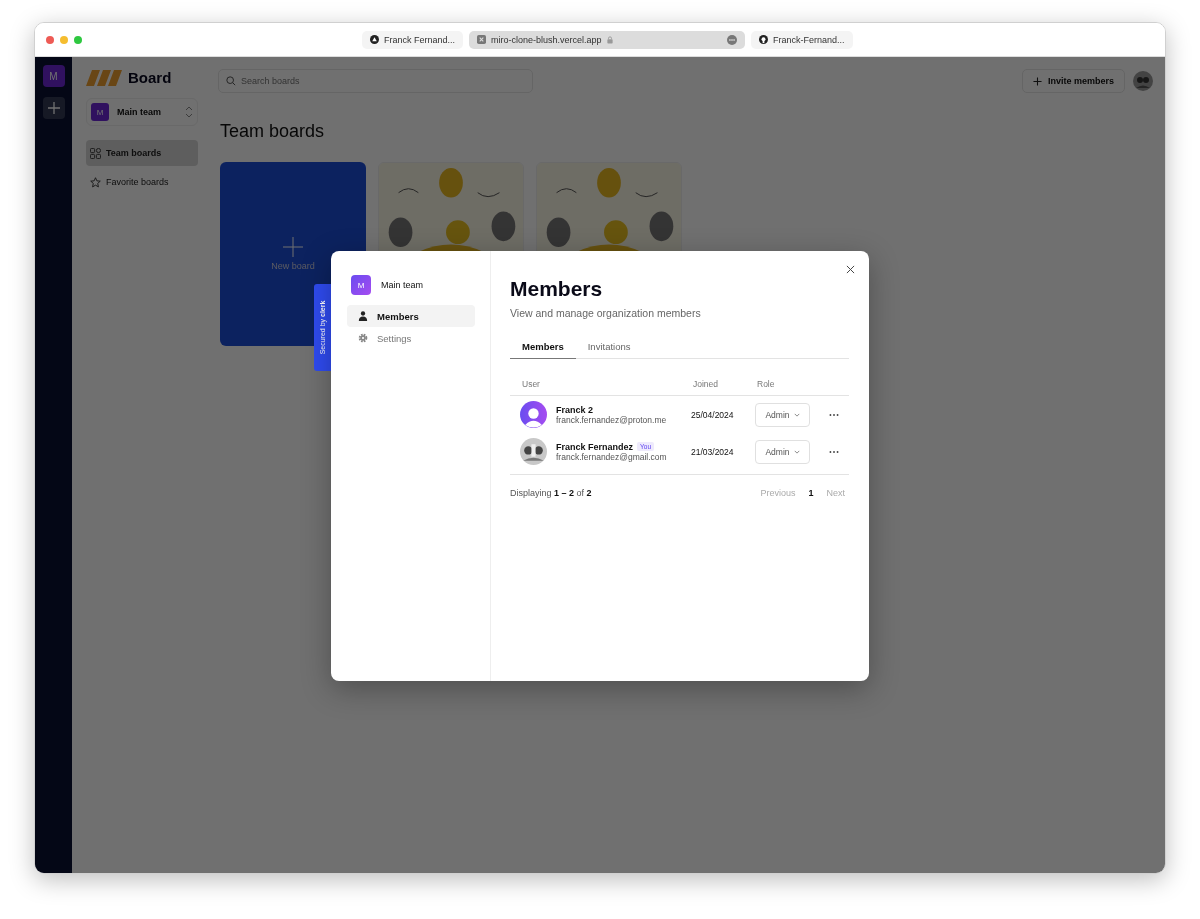 The height and width of the screenshot is (919, 1200). What do you see at coordinates (595, 446) in the screenshot?
I see `member-name: Franck Fernandez` at bounding box center [595, 446].